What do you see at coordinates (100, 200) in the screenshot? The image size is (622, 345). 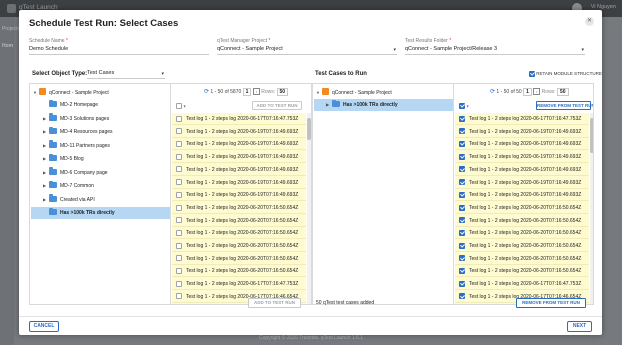 I see `tree-item: ▶ Created via API` at bounding box center [100, 200].